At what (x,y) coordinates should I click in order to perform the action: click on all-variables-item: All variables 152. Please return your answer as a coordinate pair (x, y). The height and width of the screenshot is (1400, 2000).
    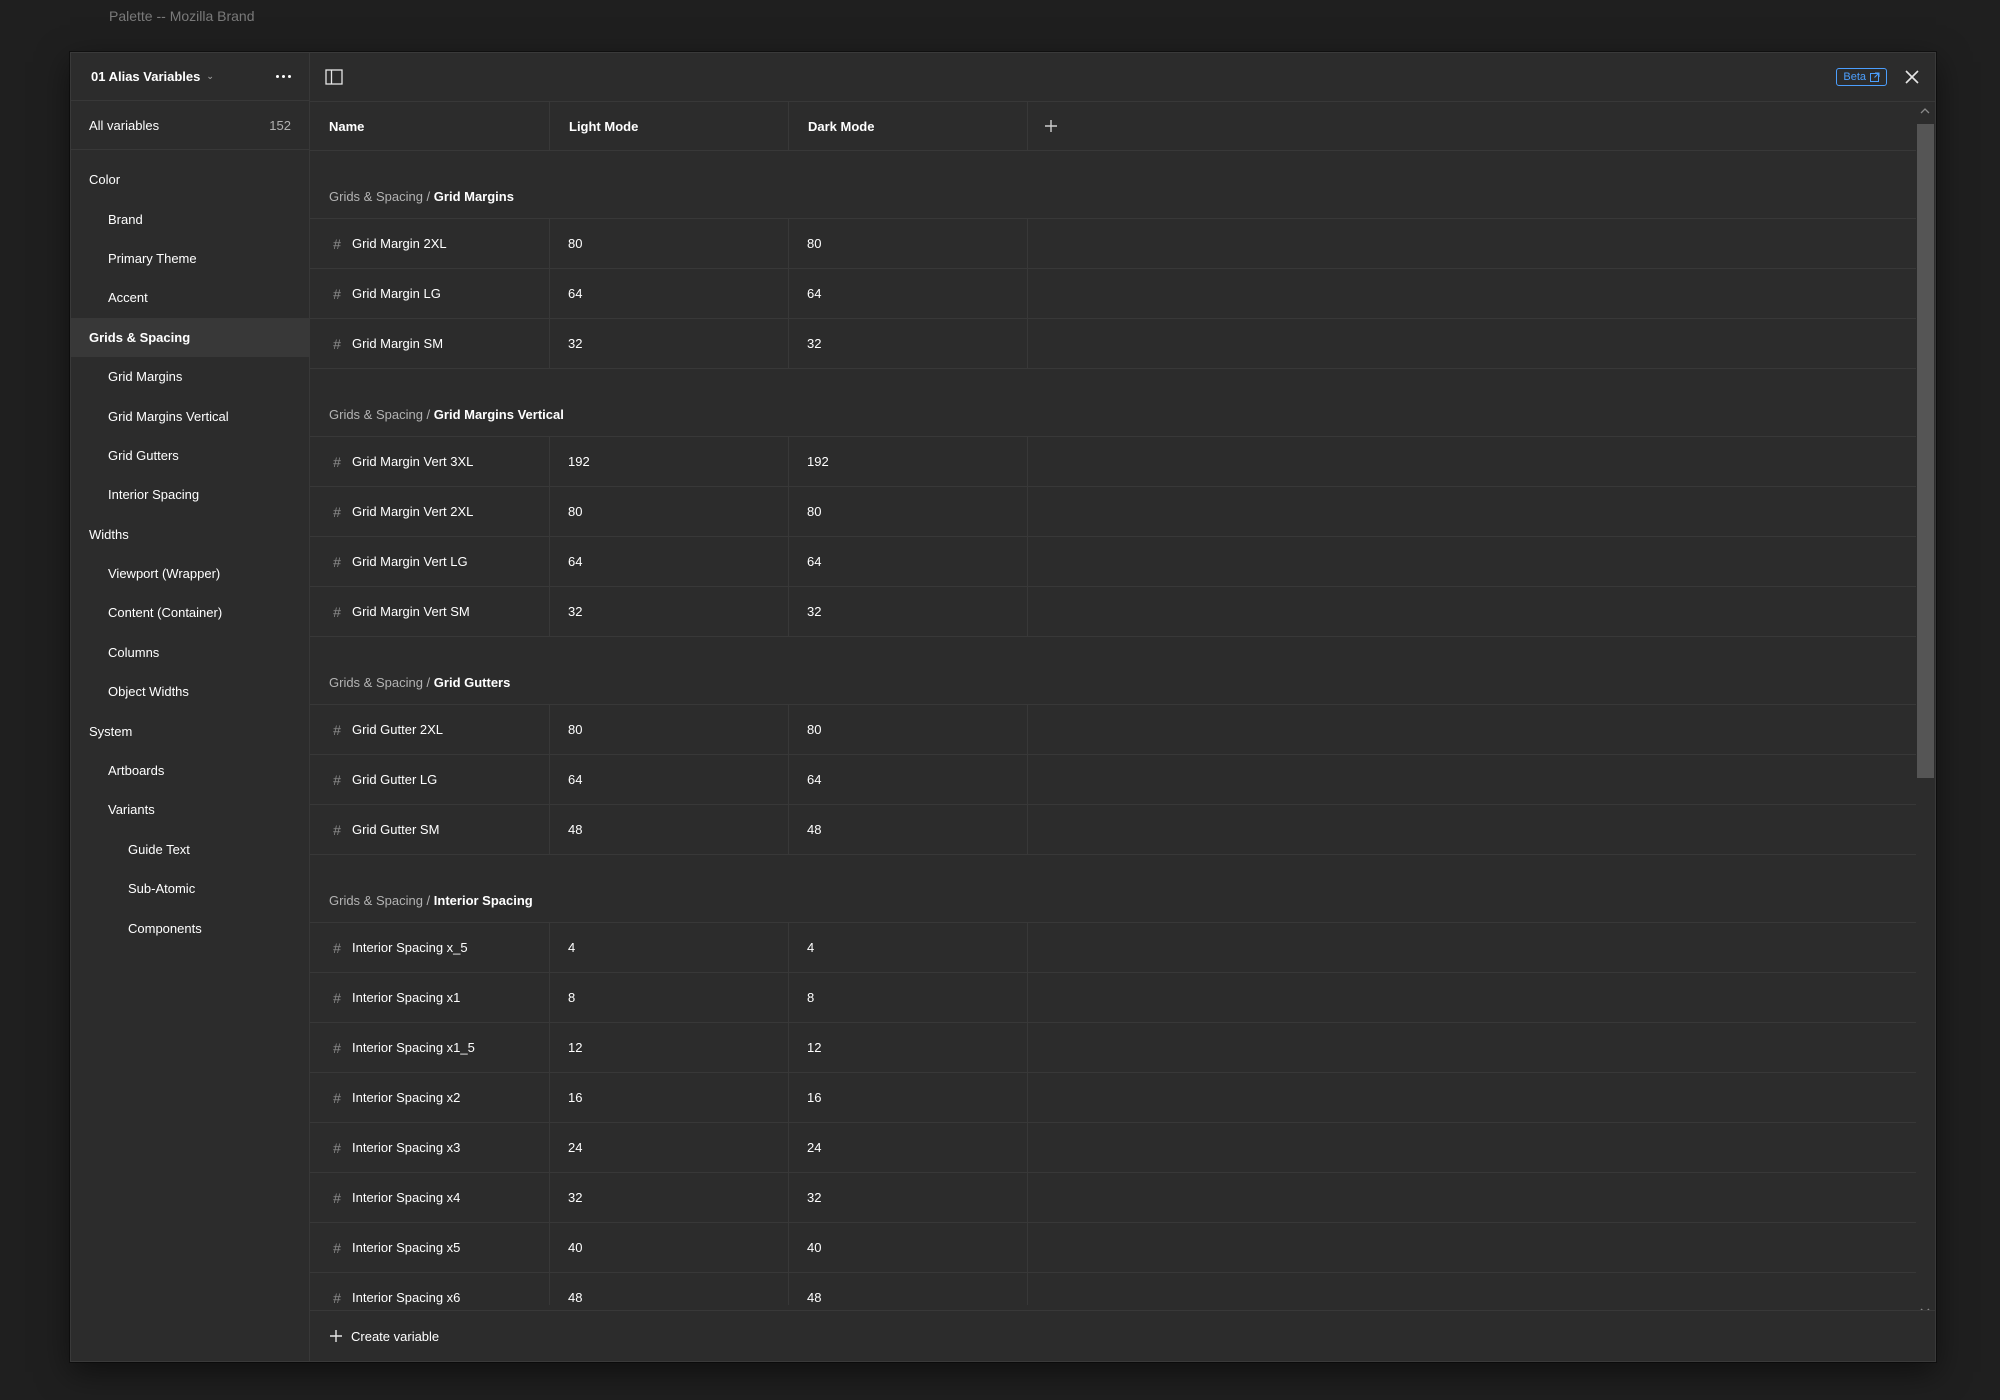
    Looking at the image, I should click on (190, 125).